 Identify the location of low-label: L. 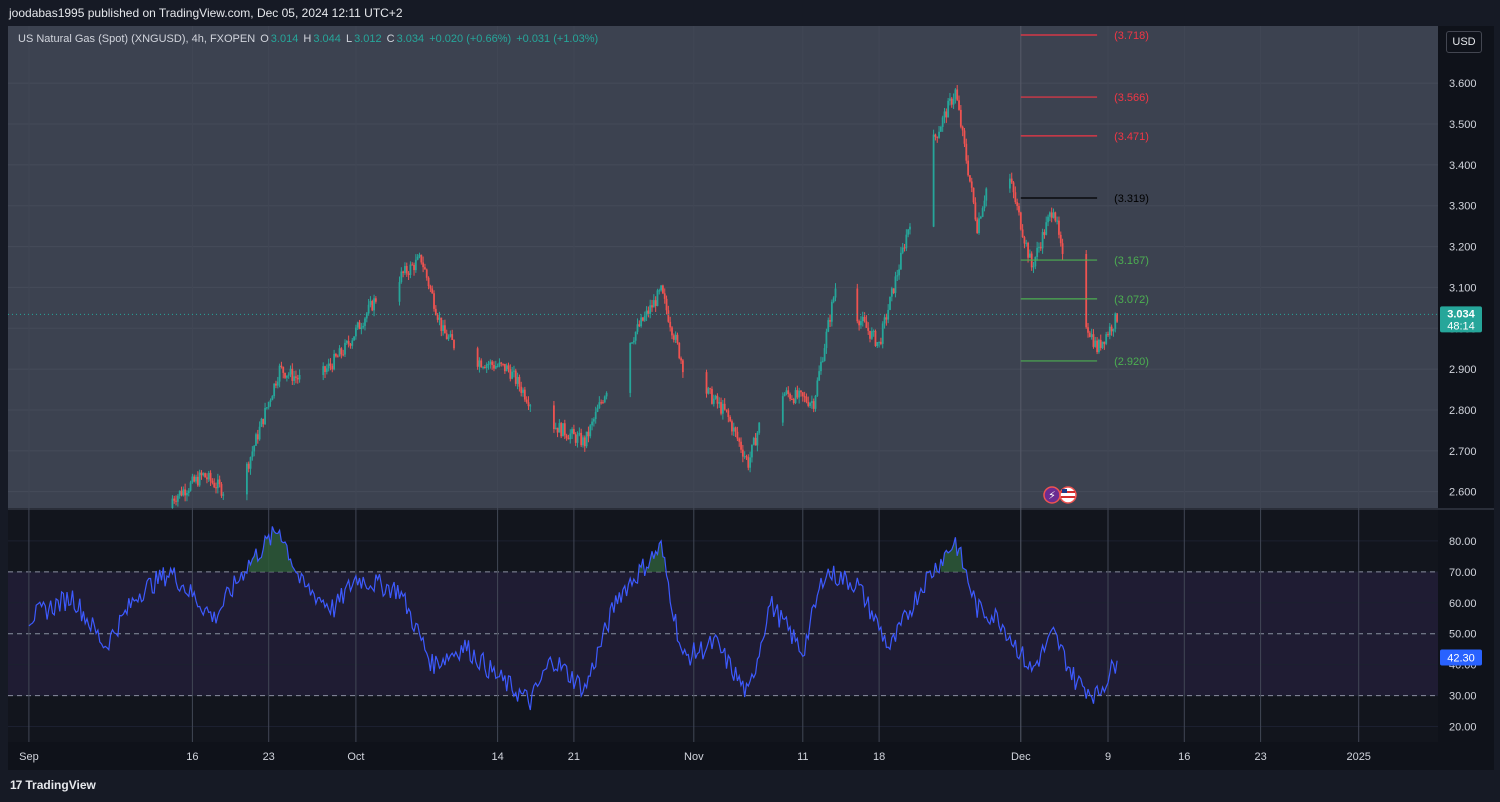
(349, 39).